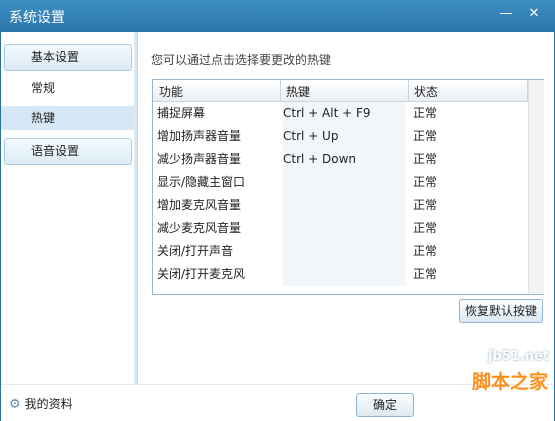 This screenshot has width=555, height=421. I want to click on watermark-domain: jb51.net, so click(519, 356).